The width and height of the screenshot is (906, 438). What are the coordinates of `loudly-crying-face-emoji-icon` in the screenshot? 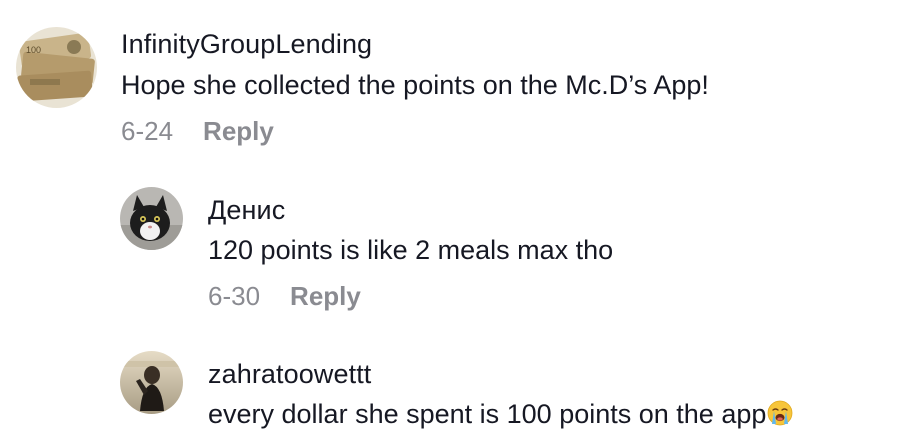 It's located at (780, 413).